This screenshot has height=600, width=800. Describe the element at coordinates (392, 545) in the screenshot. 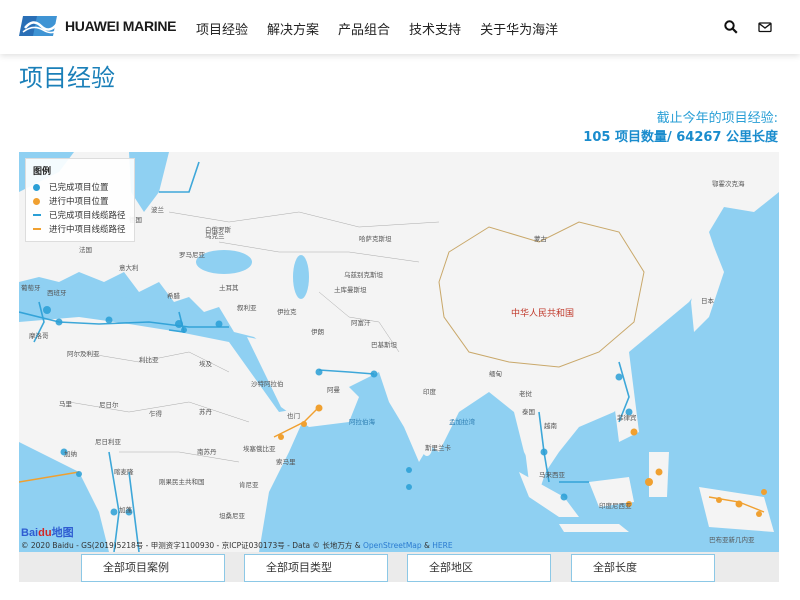

I see `osm-link: OpenStreetMap` at that location.